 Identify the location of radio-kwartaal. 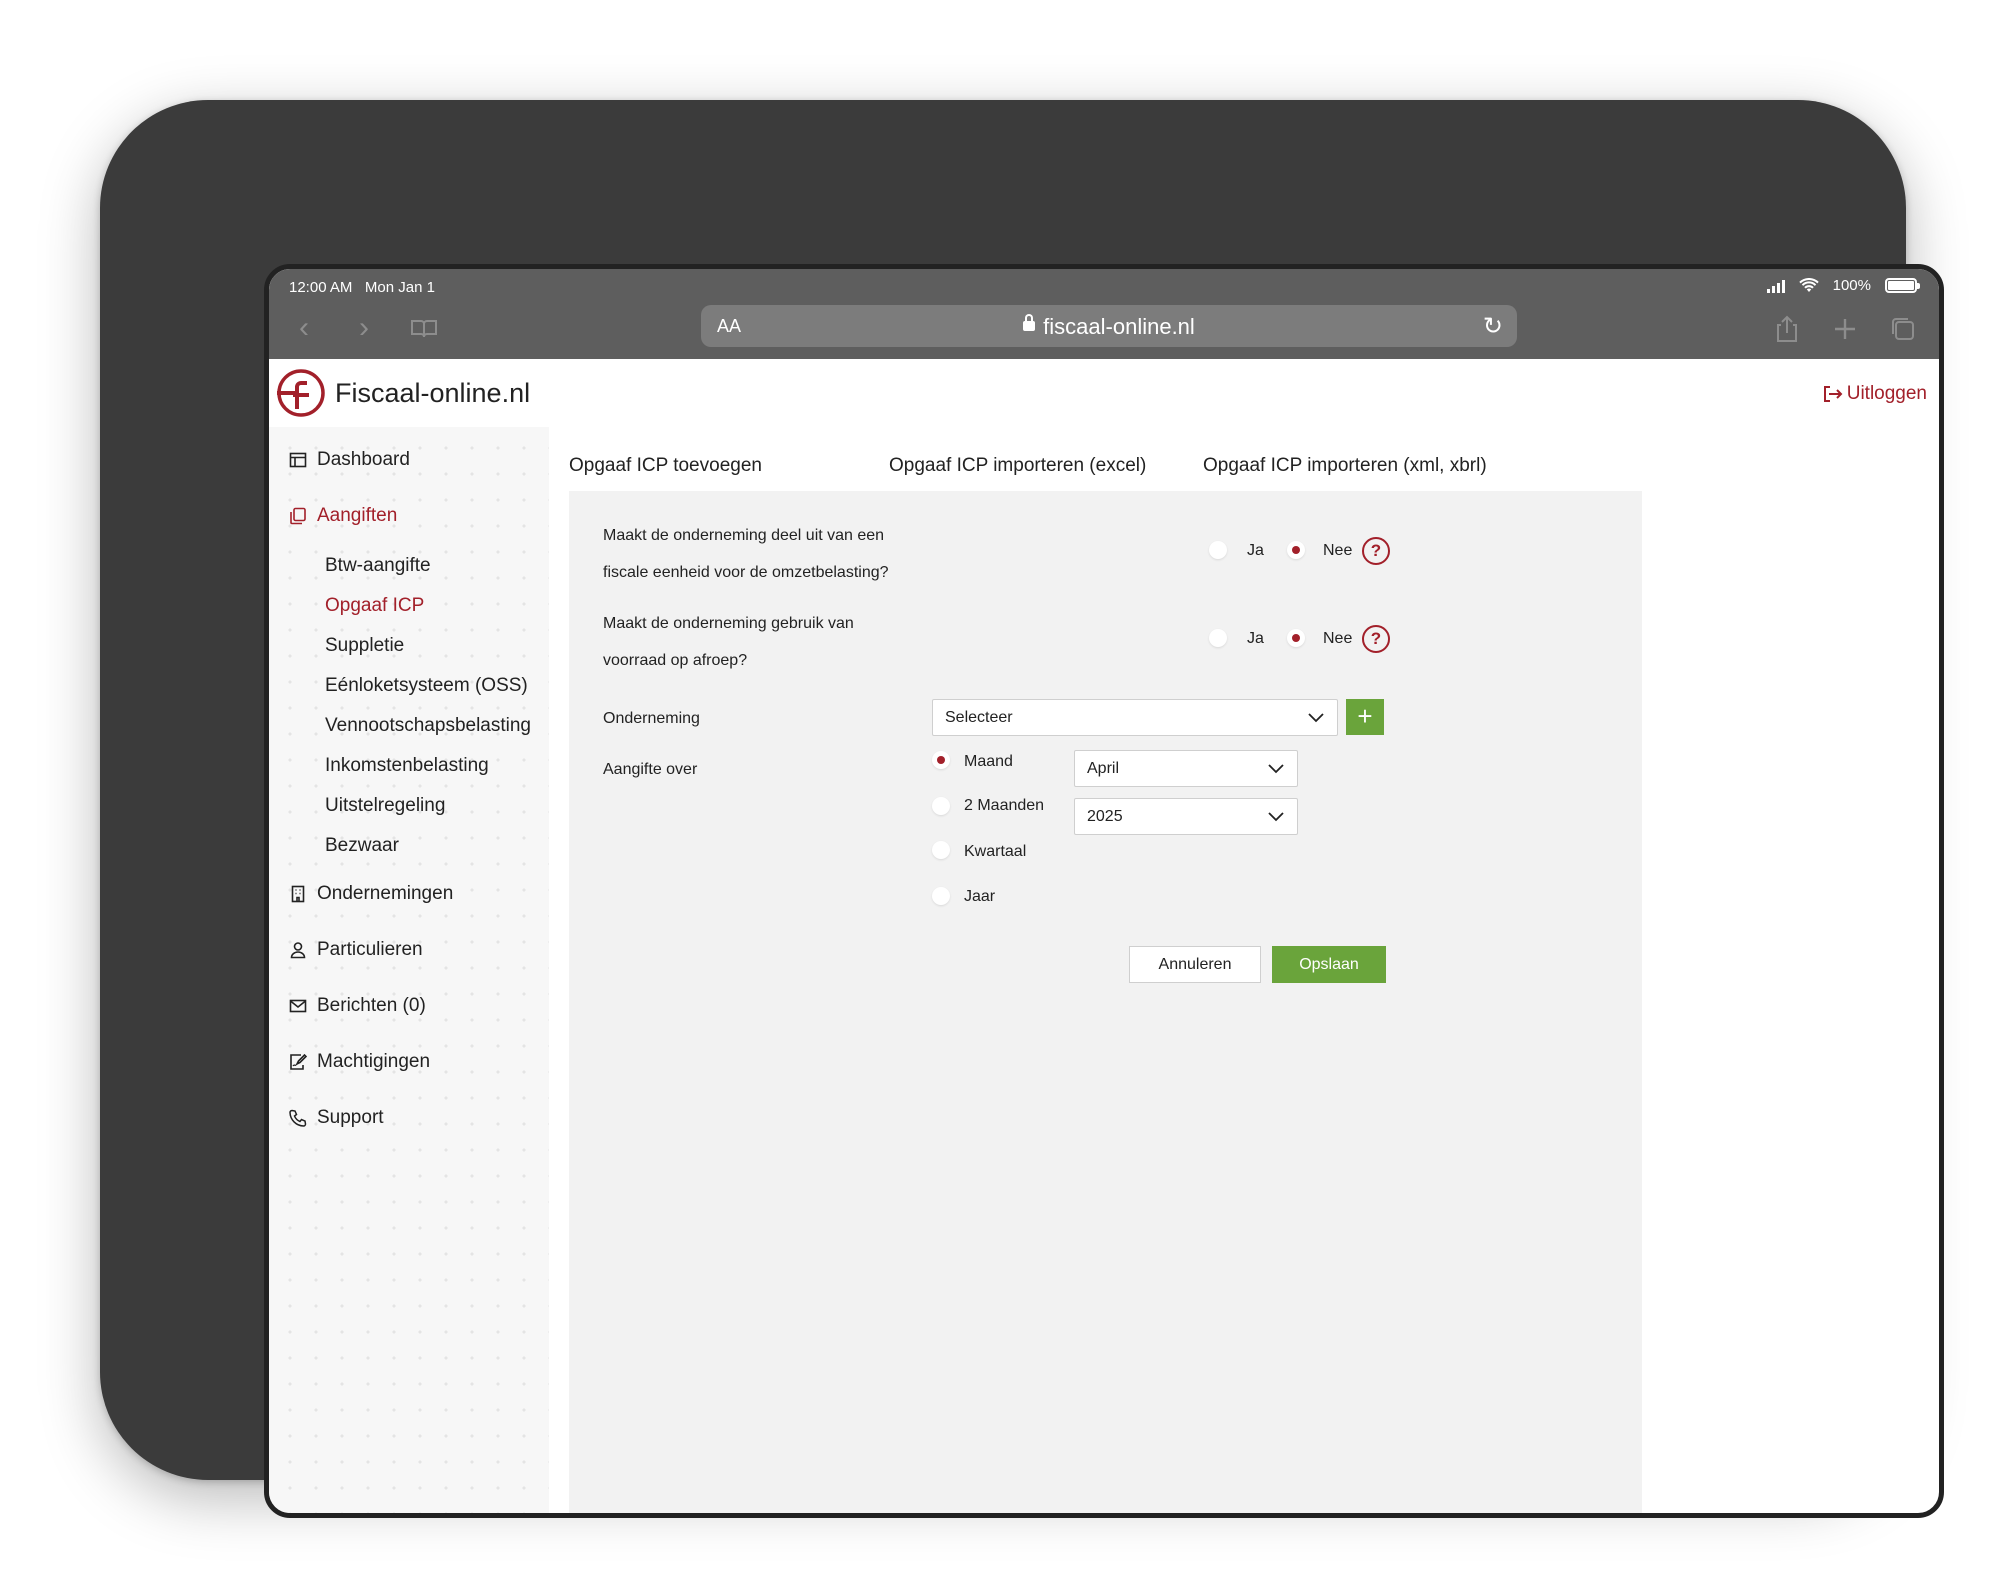
(941, 850).